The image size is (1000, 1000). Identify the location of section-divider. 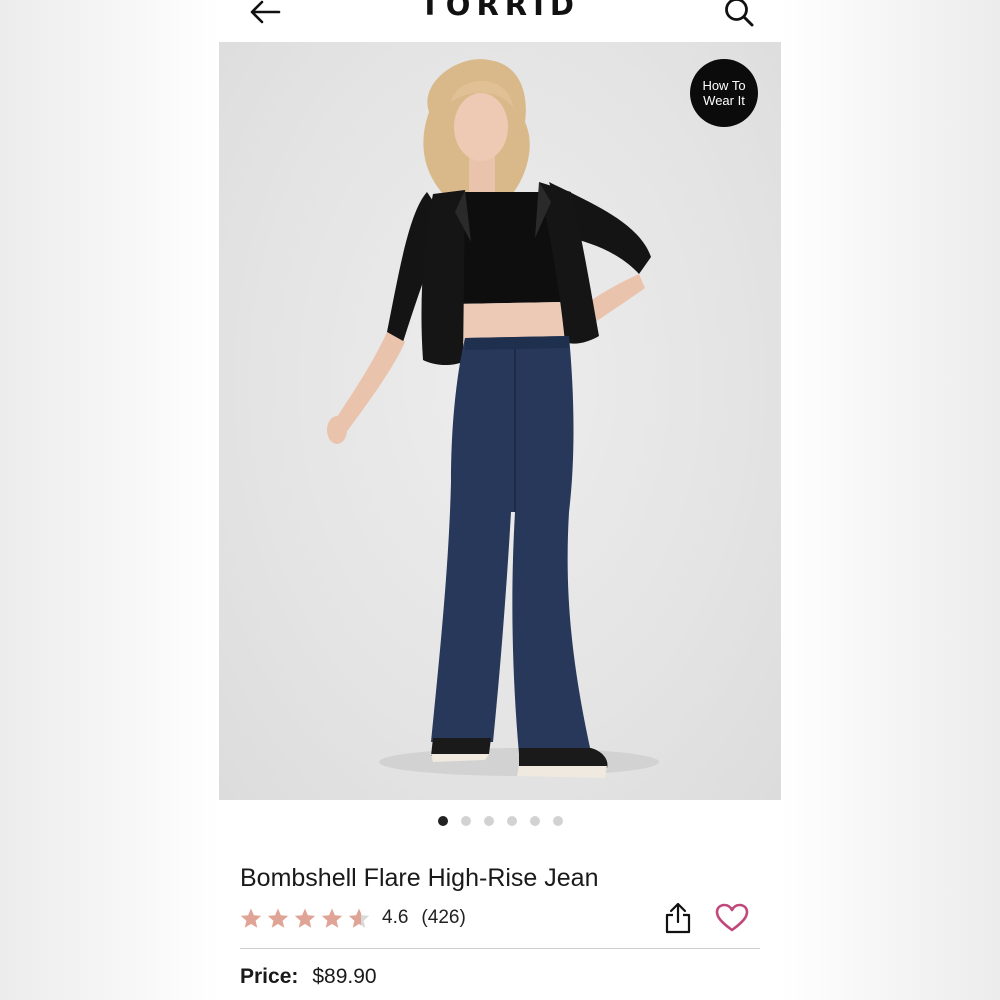
(500, 948).